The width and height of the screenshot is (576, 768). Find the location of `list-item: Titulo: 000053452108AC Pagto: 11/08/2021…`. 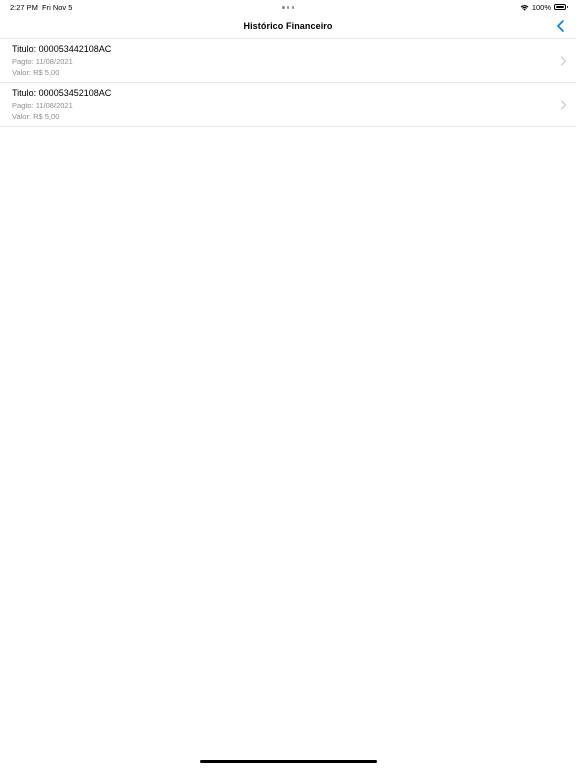

list-item: Titulo: 000053452108AC Pagto: 11/08/2021… is located at coordinates (288, 105).